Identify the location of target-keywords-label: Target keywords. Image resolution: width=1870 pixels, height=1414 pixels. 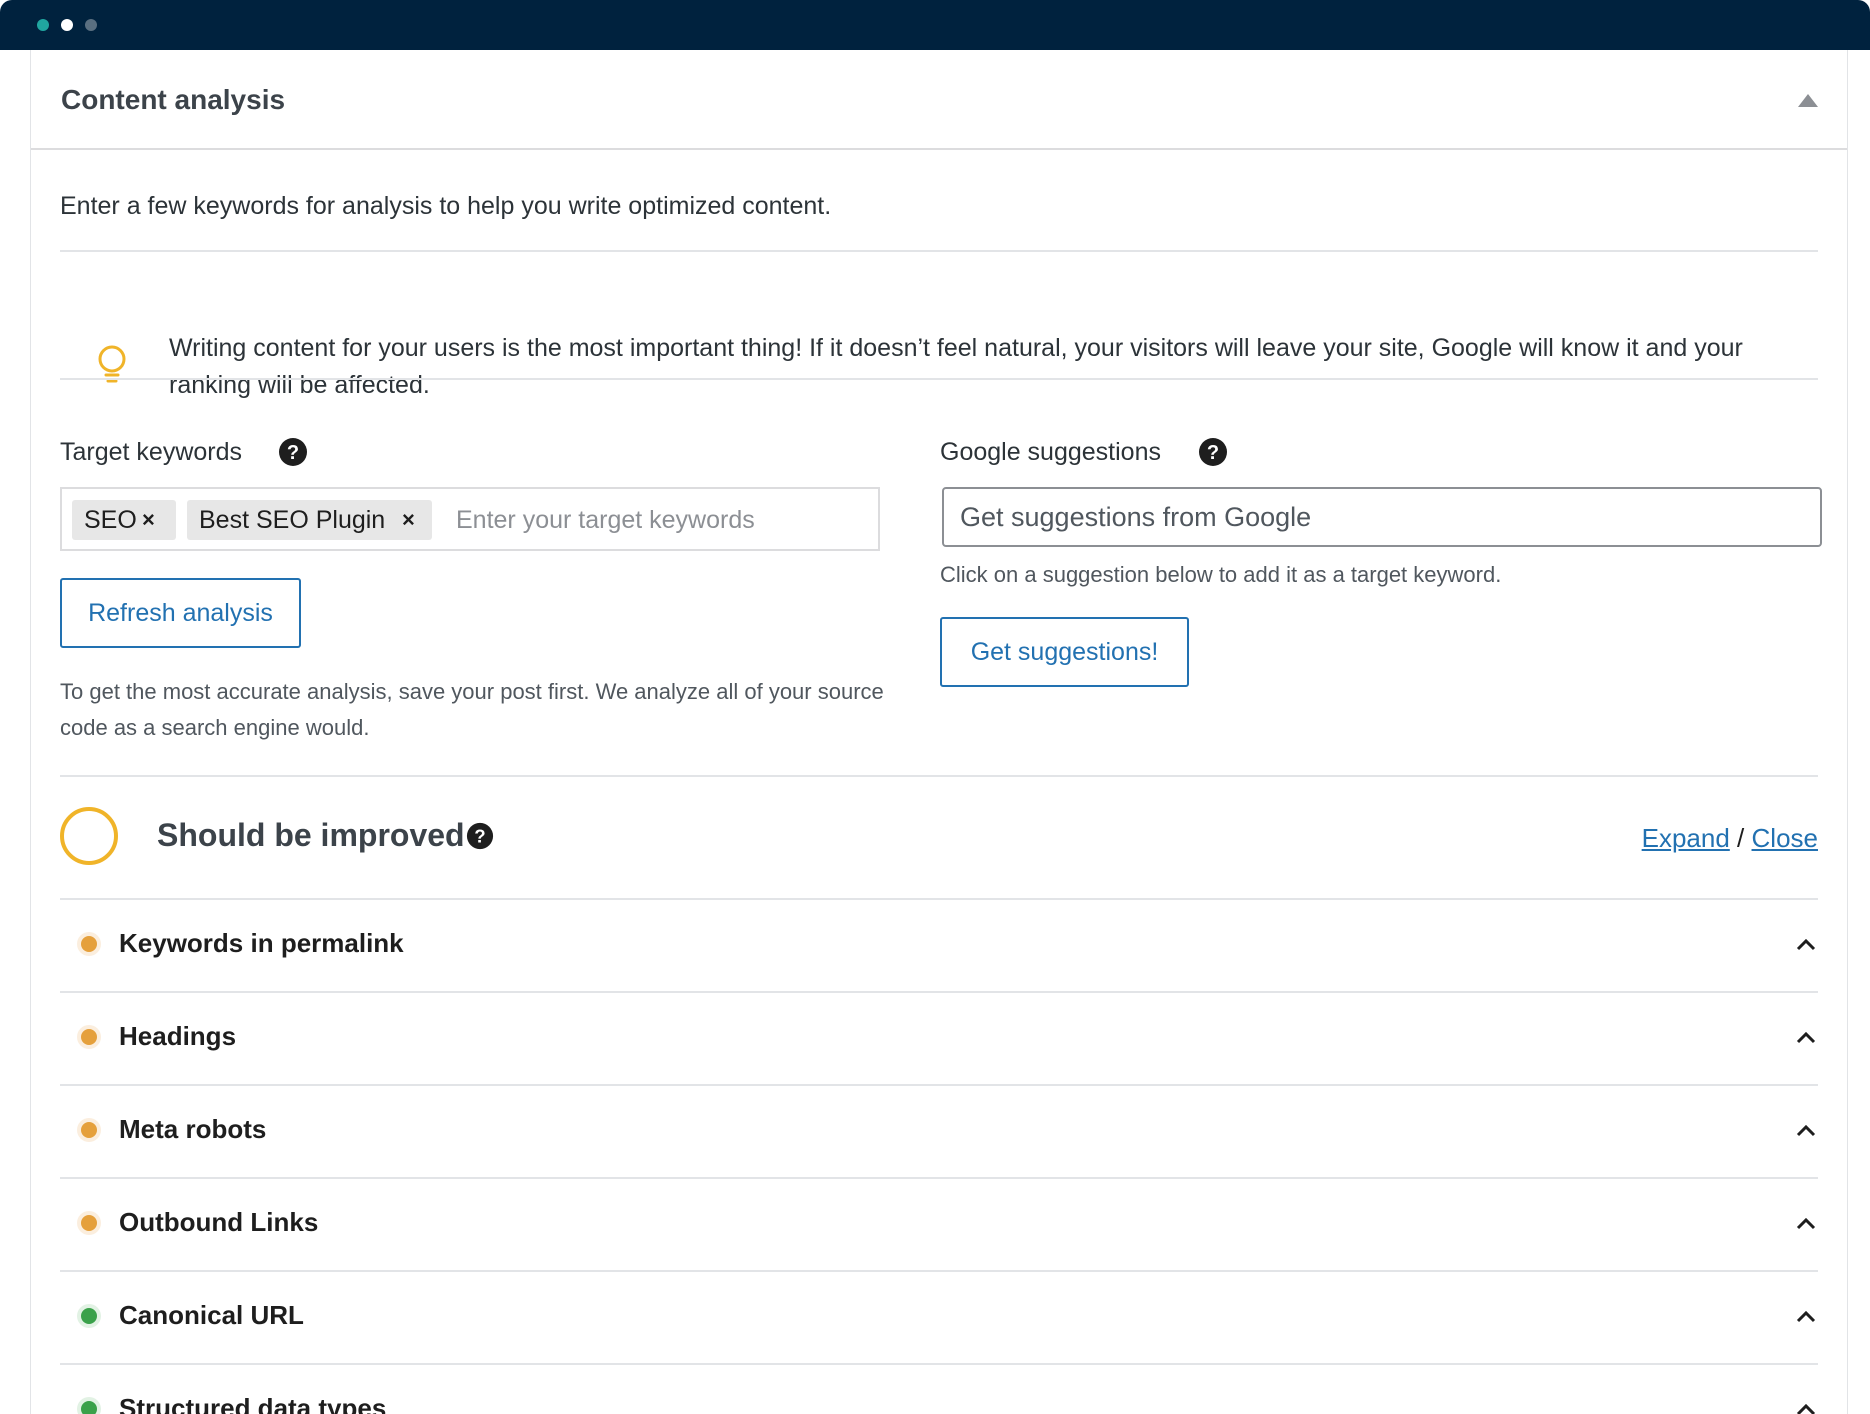
(151, 452).